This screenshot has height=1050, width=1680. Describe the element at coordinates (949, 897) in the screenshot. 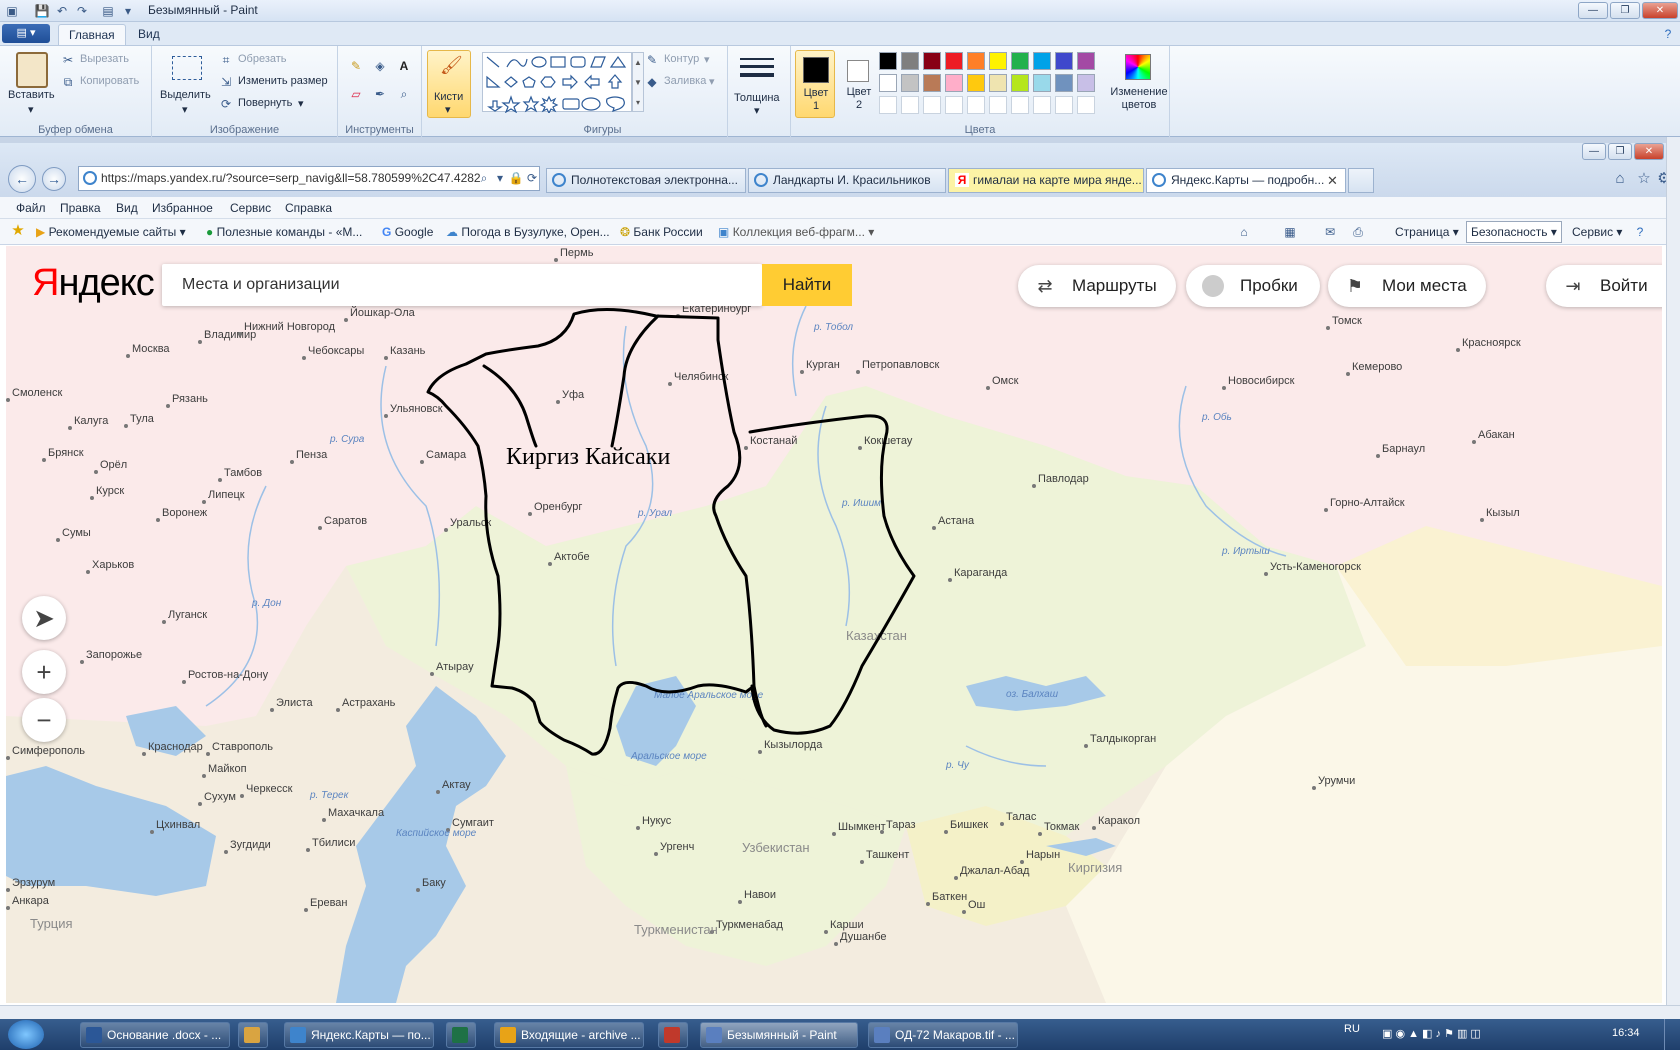

I see `city-label: Баткен` at that location.